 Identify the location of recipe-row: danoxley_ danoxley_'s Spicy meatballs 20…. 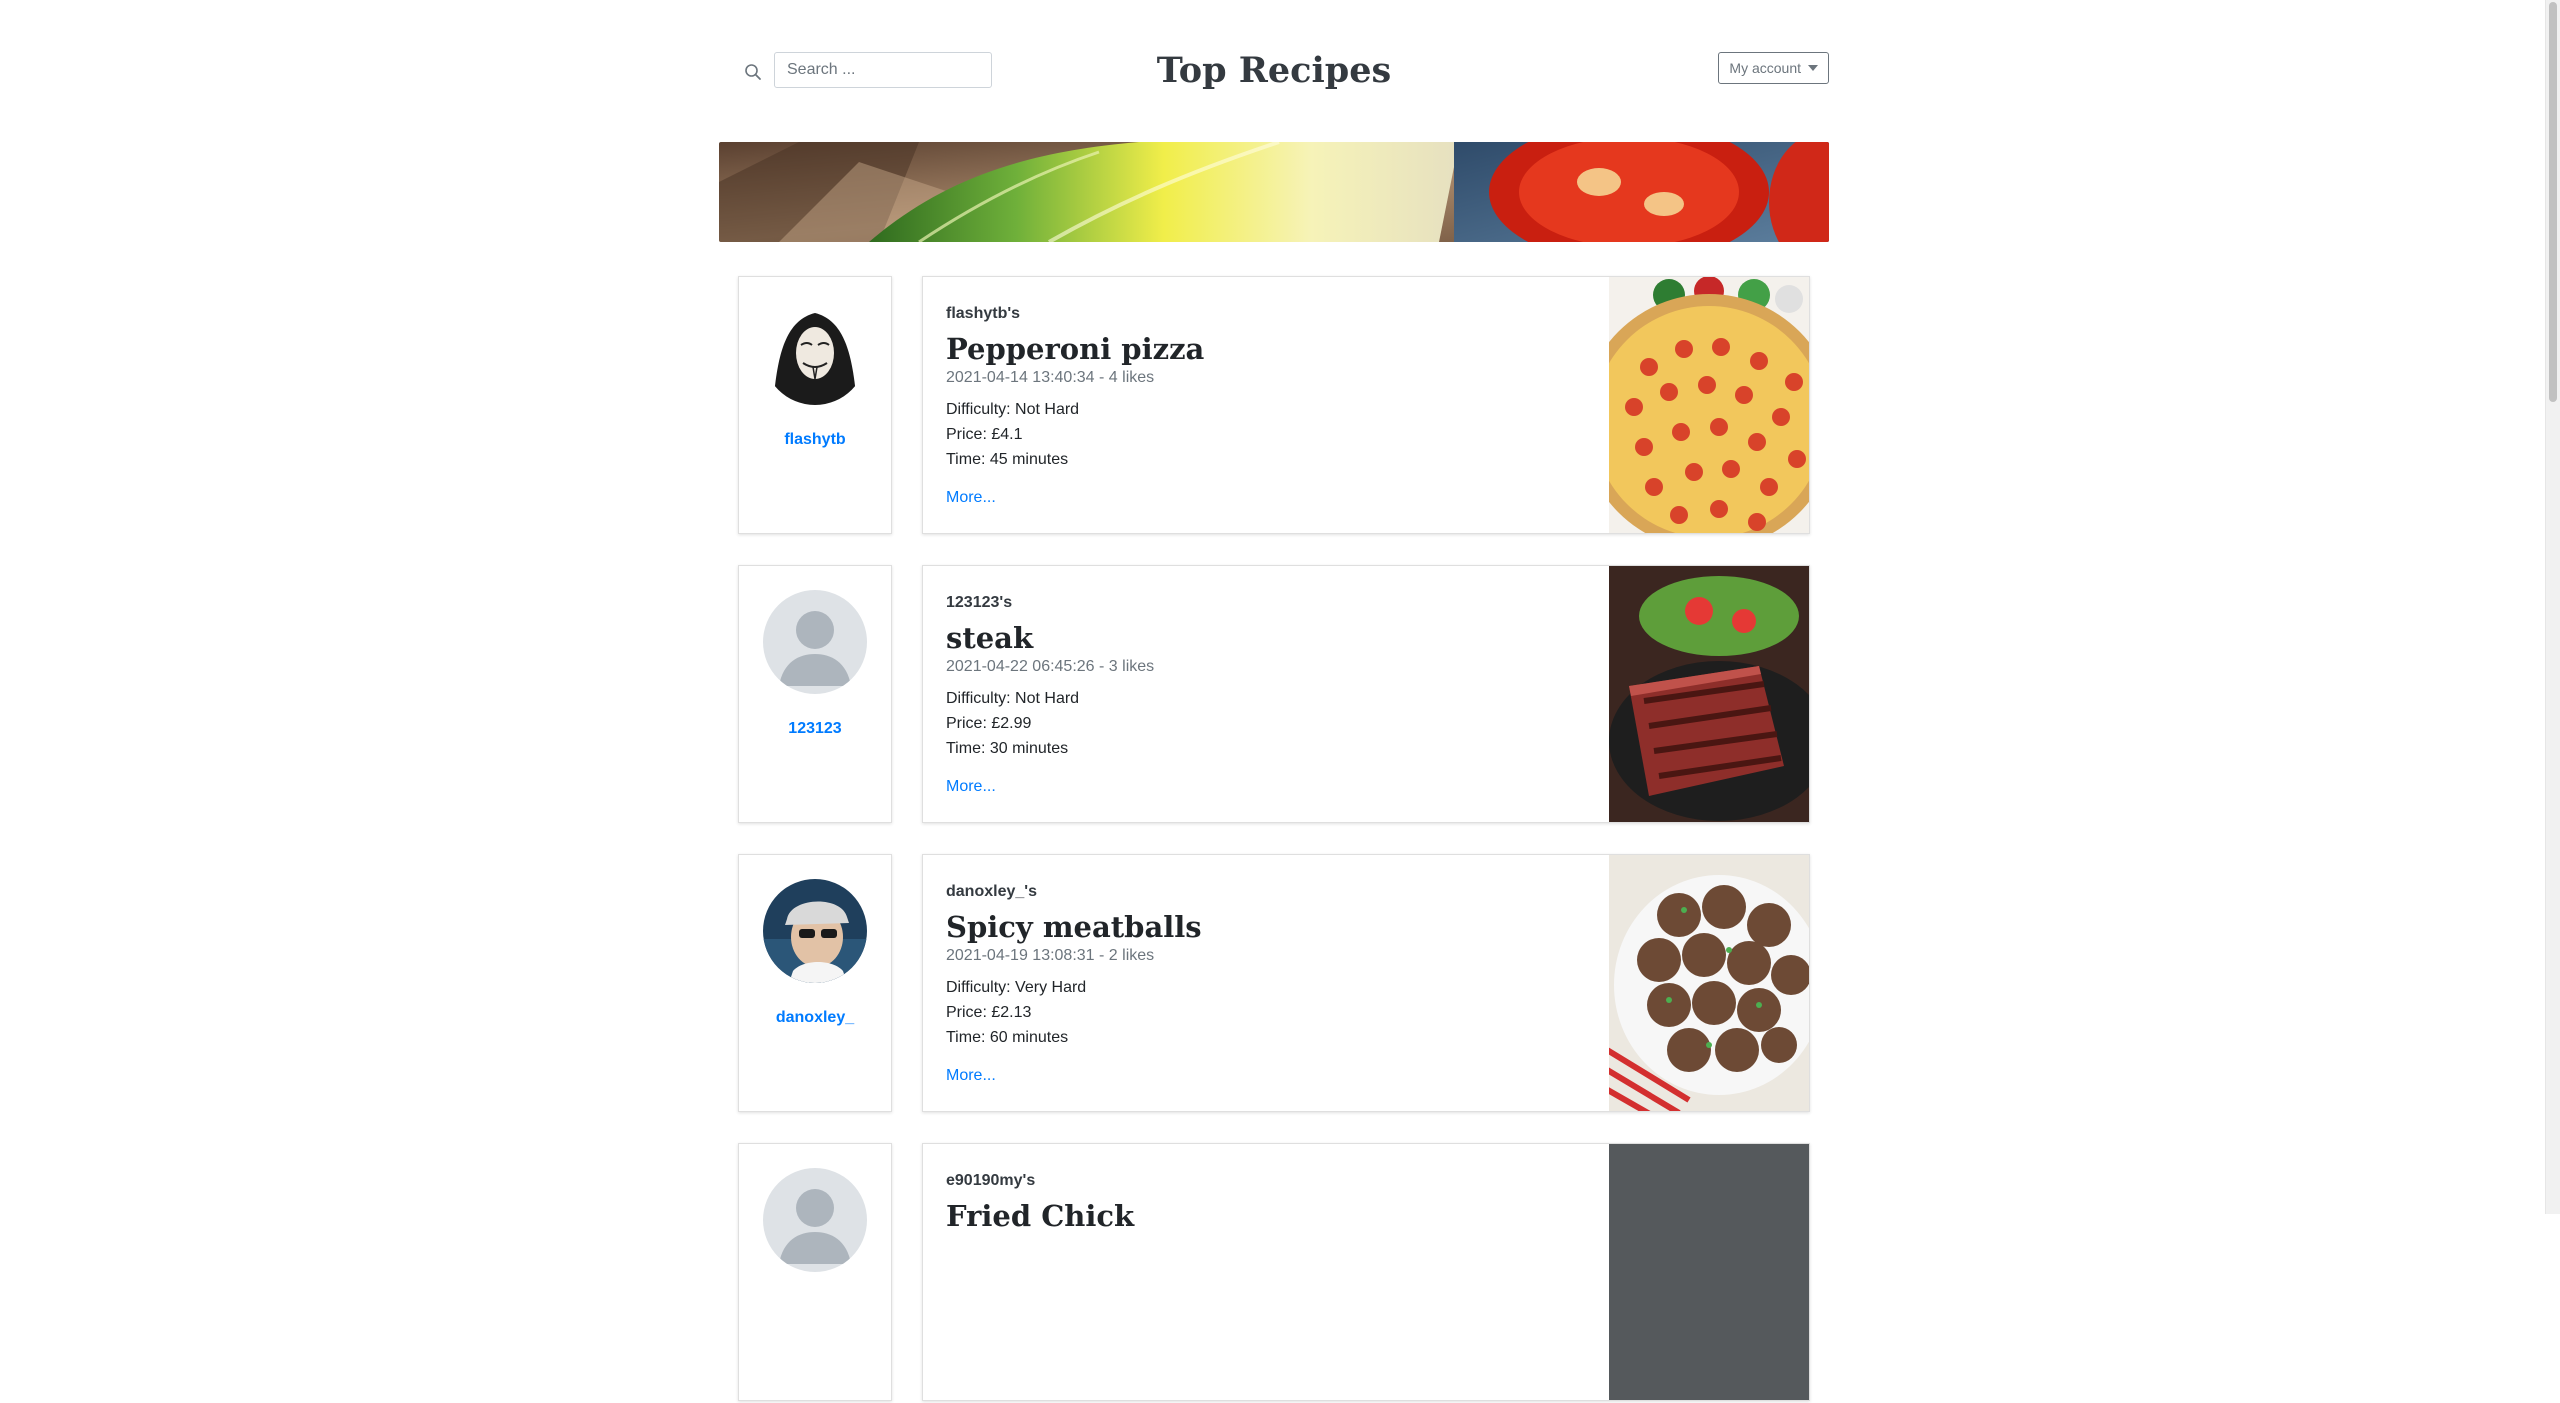
(1274, 984).